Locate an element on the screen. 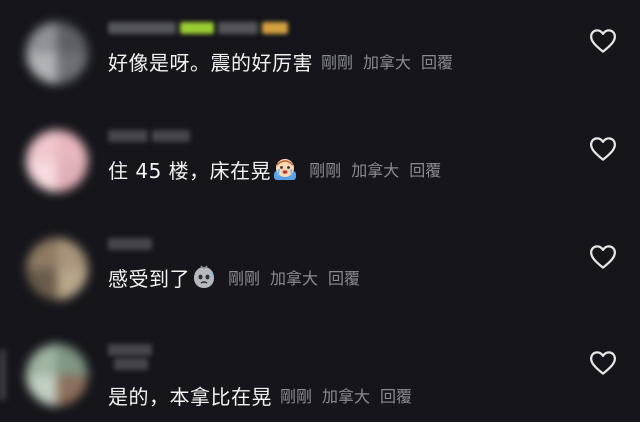 The width and height of the screenshot is (640, 422). comment-text-row: 是的，本拿比在晃 剛剛 加拿大 回覆 is located at coordinates (260, 395).